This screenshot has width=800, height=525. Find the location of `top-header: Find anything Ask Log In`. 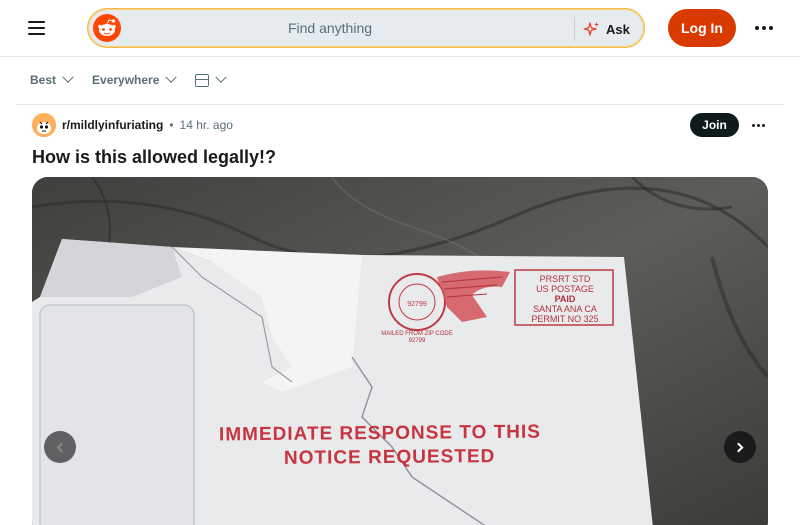

top-header: Find anything Ask Log In is located at coordinates (400, 28).